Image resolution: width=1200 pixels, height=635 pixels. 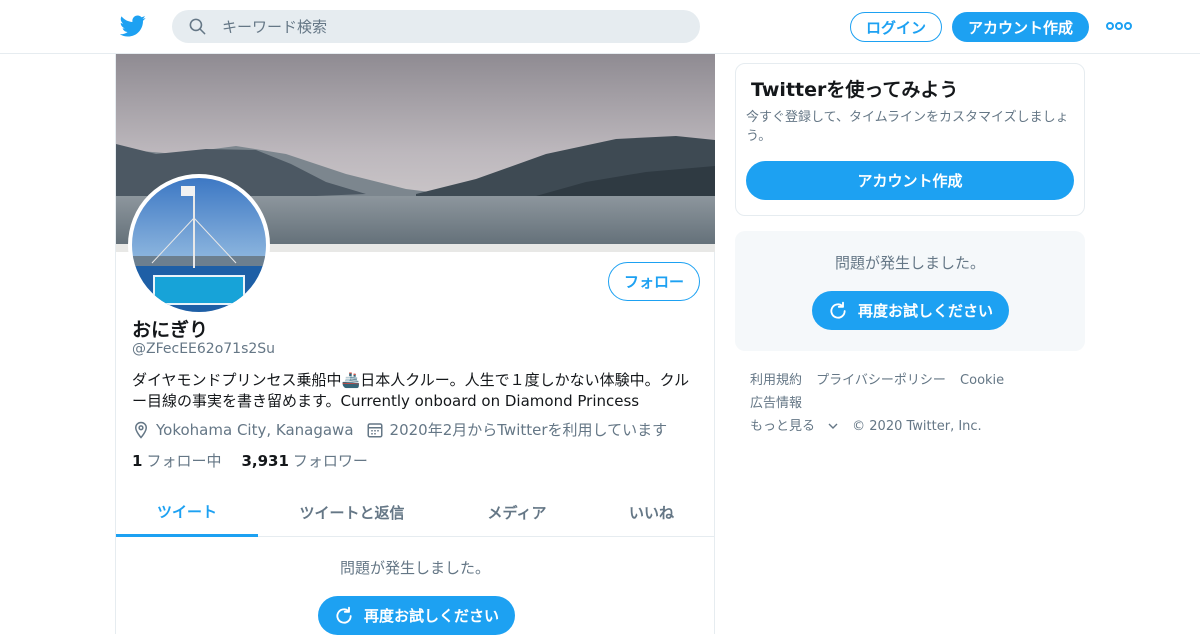 What do you see at coordinates (197, 26) in the screenshot?
I see `search-icon` at bounding box center [197, 26].